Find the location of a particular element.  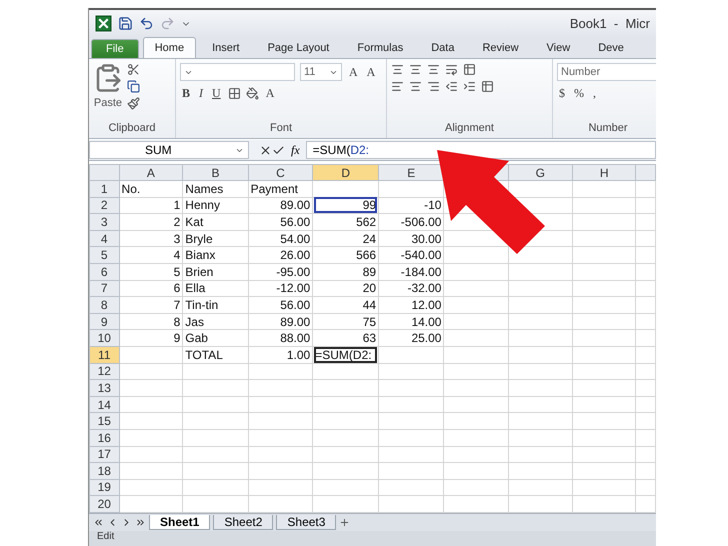

sheet-tab: Sheet3 is located at coordinates (306, 522).